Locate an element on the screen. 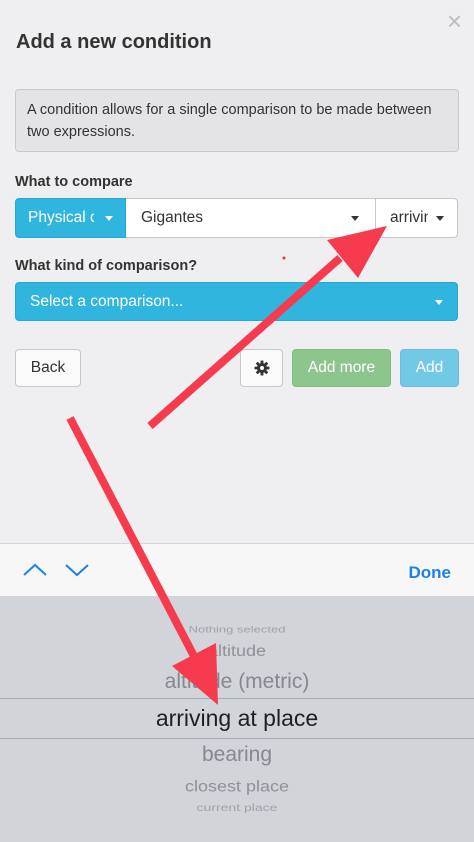  physical-dropdown: Physical c is located at coordinates (70, 218).